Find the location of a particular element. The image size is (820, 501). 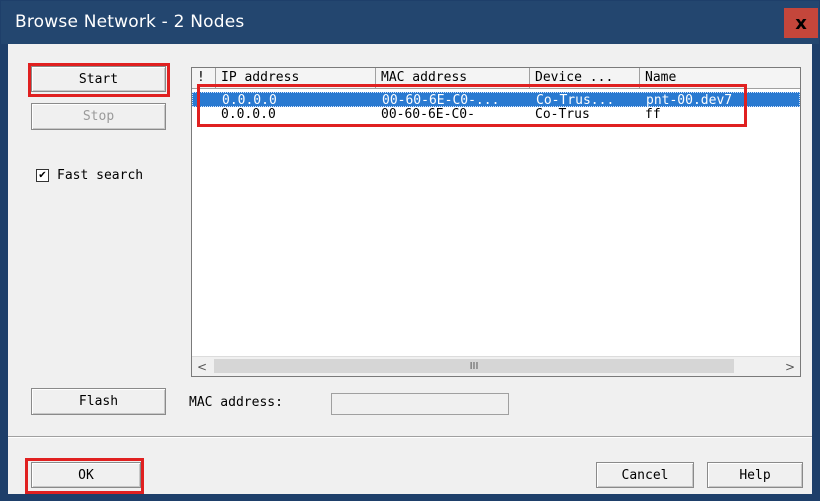

column-header-mac: MAC address is located at coordinates (453, 78).